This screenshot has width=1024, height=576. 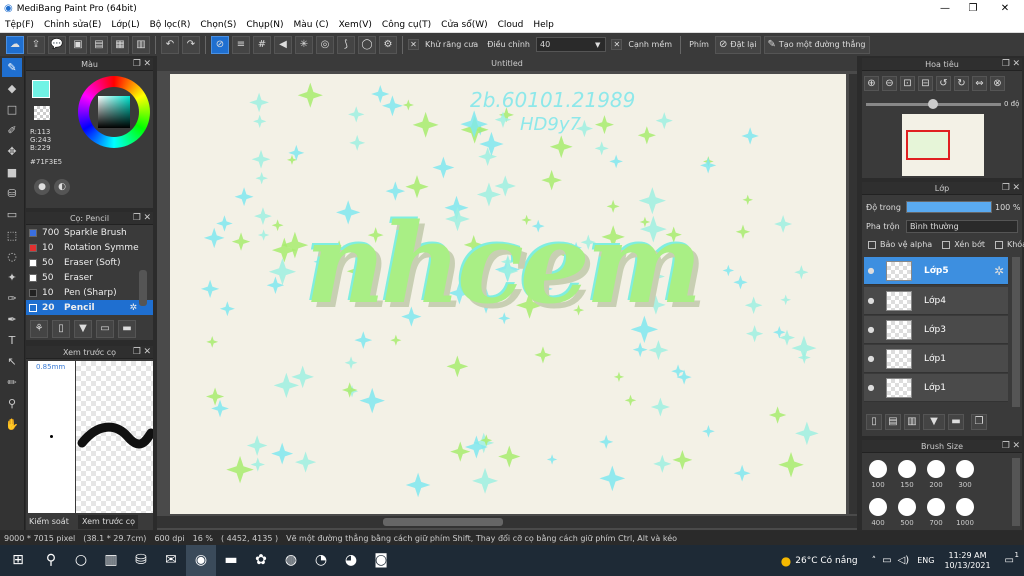 What do you see at coordinates (89, 262) in the screenshot?
I see `brush-item: 50 Eraser (Soft)` at bounding box center [89, 262].